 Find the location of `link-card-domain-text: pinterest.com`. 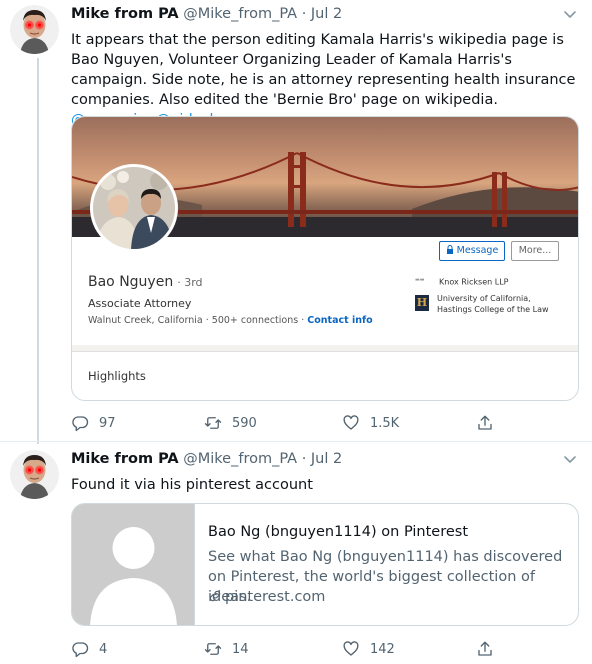

link-card-domain-text: pinterest.com is located at coordinates (275, 597).